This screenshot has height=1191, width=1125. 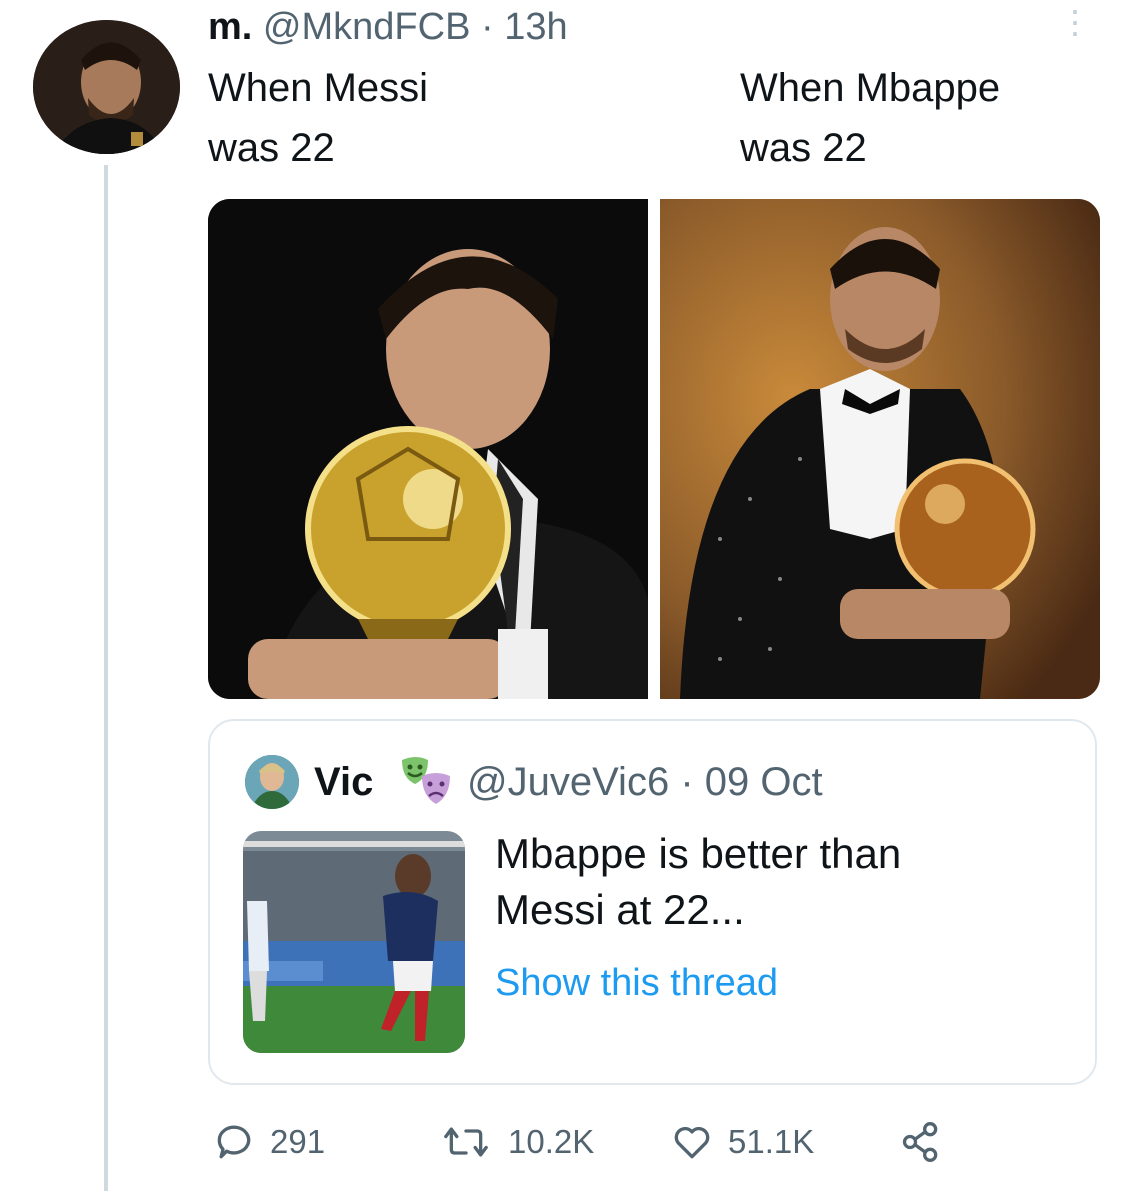 What do you see at coordinates (535, 27) in the screenshot?
I see `timestamp: 13h` at bounding box center [535, 27].